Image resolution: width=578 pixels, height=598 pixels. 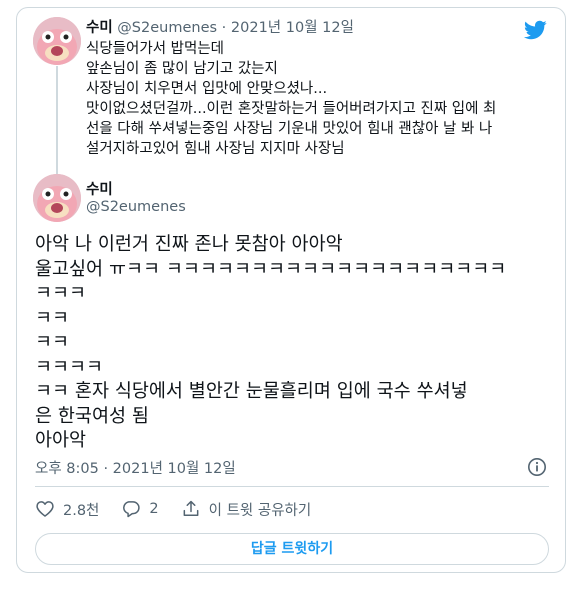 I want to click on tweet-line: 맛이없으셨던걸까...이런 혼잣말하는거 들어버려가지고 진짜 입에 최, so click(x=291, y=109).